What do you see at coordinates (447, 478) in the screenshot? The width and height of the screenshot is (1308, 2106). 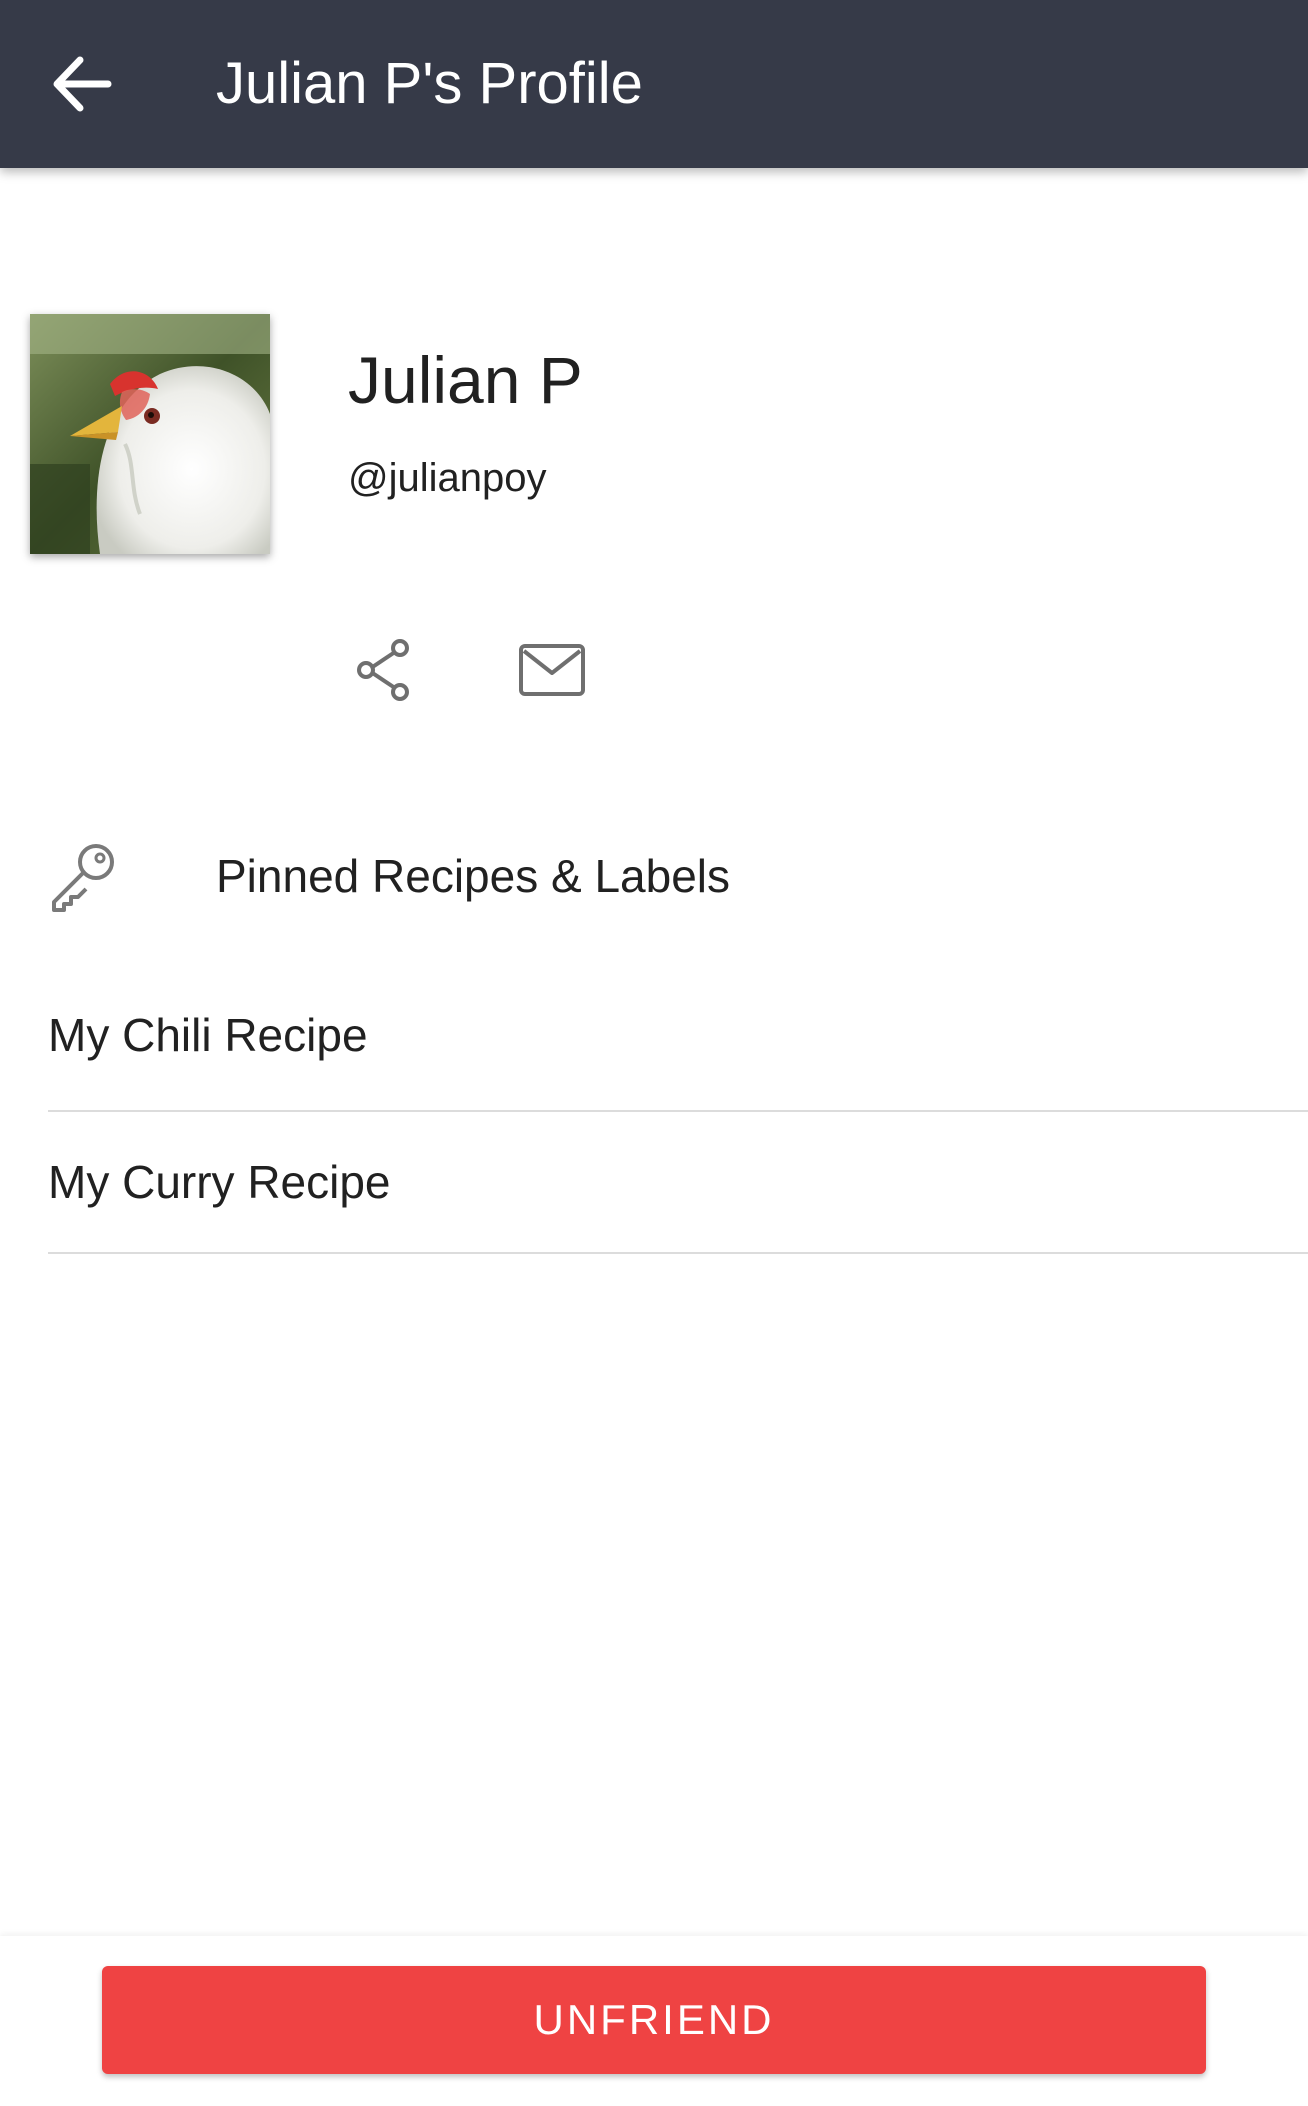 I see `username-handle: @julianpoy` at bounding box center [447, 478].